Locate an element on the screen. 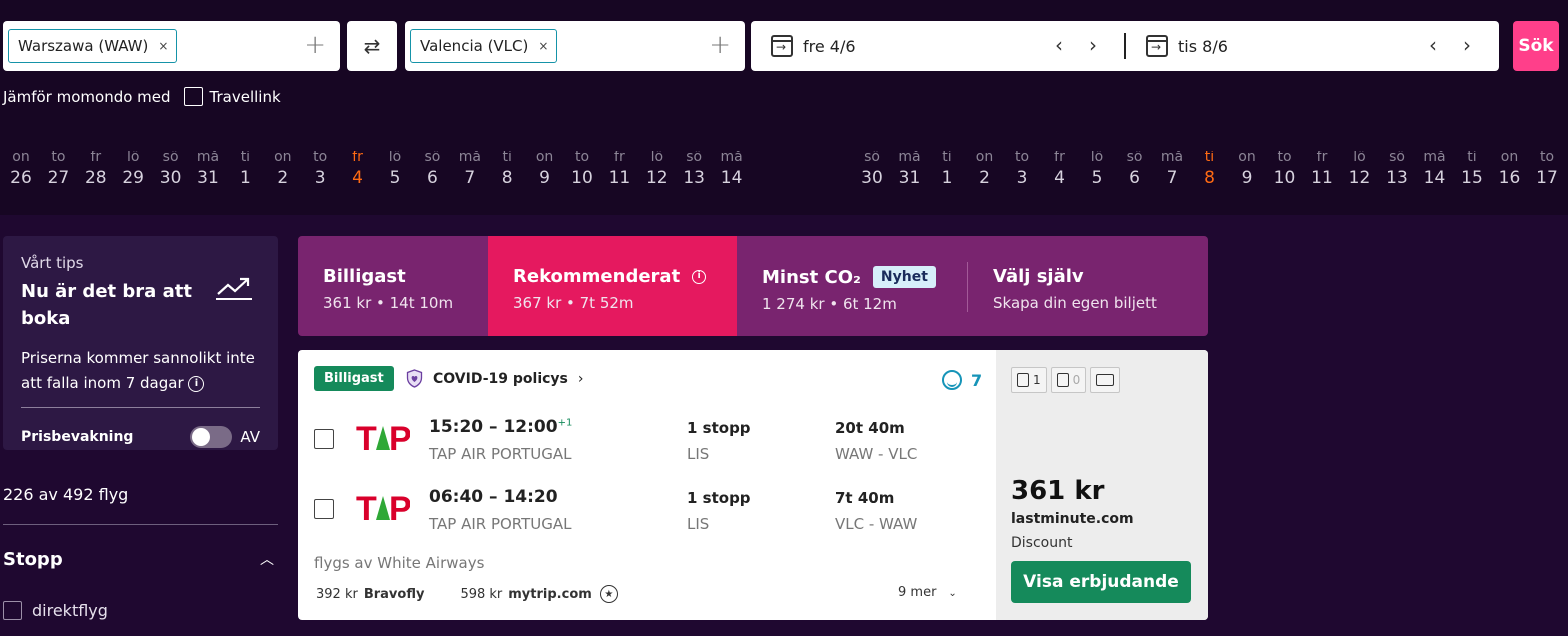 The height and width of the screenshot is (636, 1568). tab-subtitle: 361 kr • 14t 10m is located at coordinates (388, 303).